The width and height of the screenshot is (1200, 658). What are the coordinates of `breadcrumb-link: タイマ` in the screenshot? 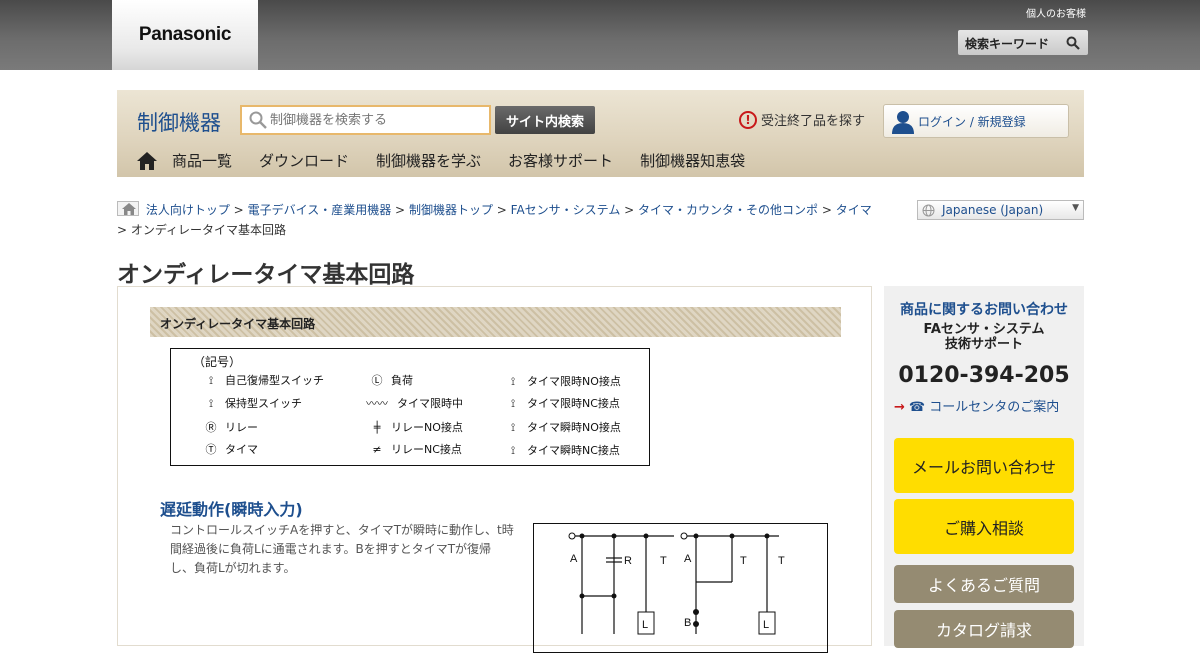 It's located at (854, 210).